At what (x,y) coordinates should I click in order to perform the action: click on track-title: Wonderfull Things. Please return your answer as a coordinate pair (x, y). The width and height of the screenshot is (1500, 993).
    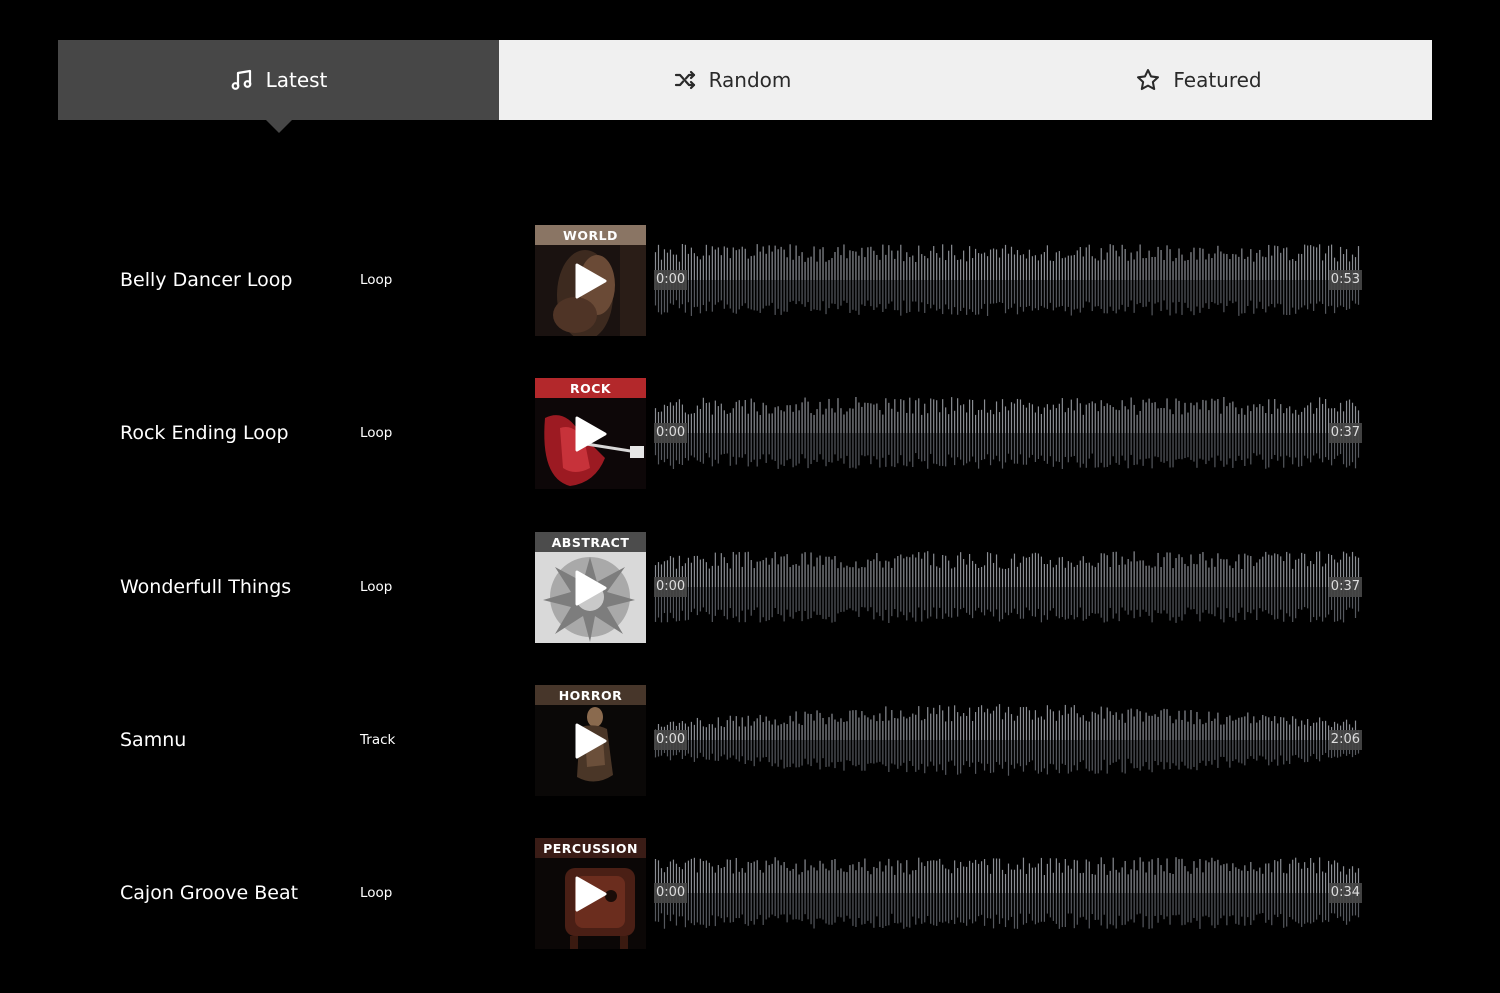
    Looking at the image, I should click on (205, 587).